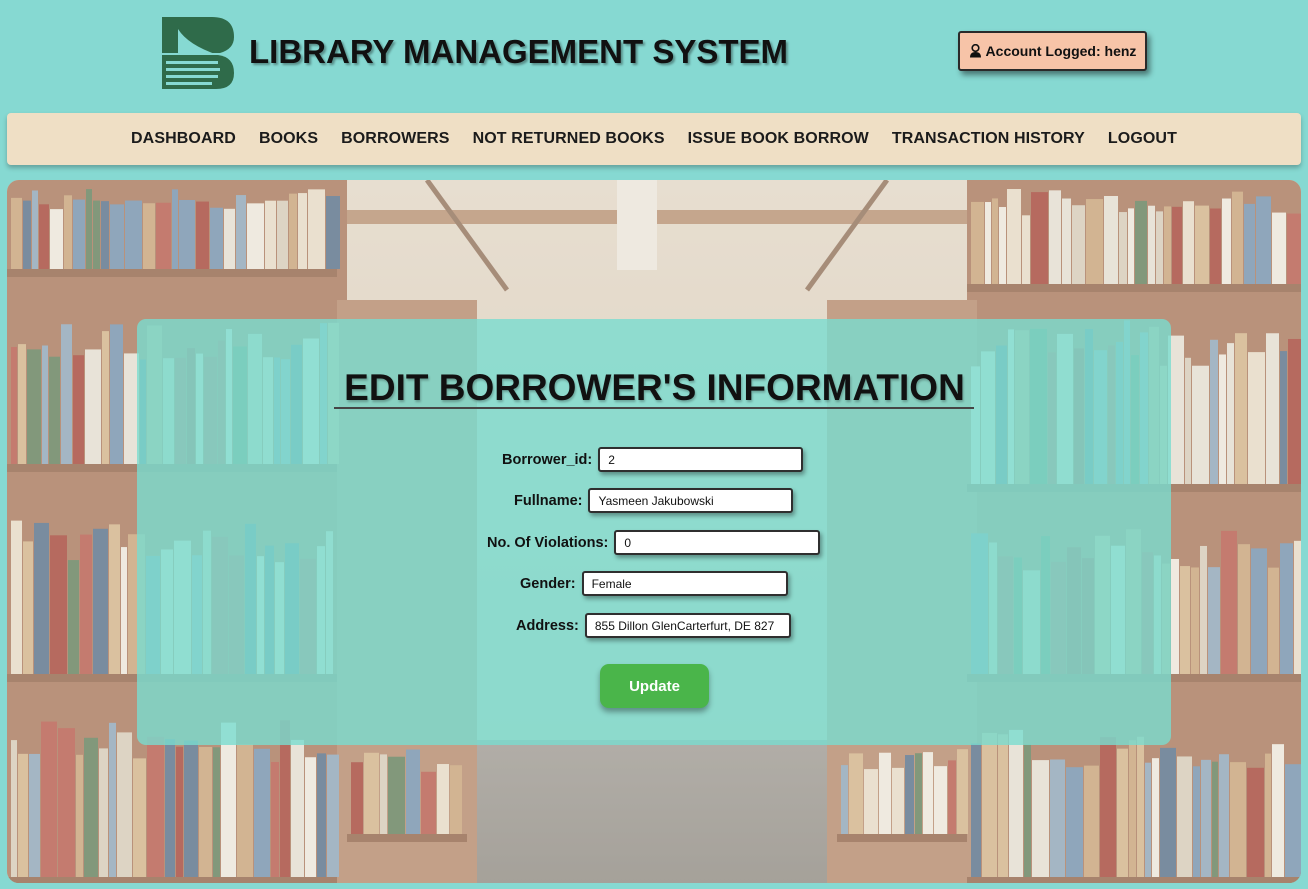 This screenshot has height=889, width=1308. I want to click on account-badge: Account Logged: henz, so click(1052, 51).